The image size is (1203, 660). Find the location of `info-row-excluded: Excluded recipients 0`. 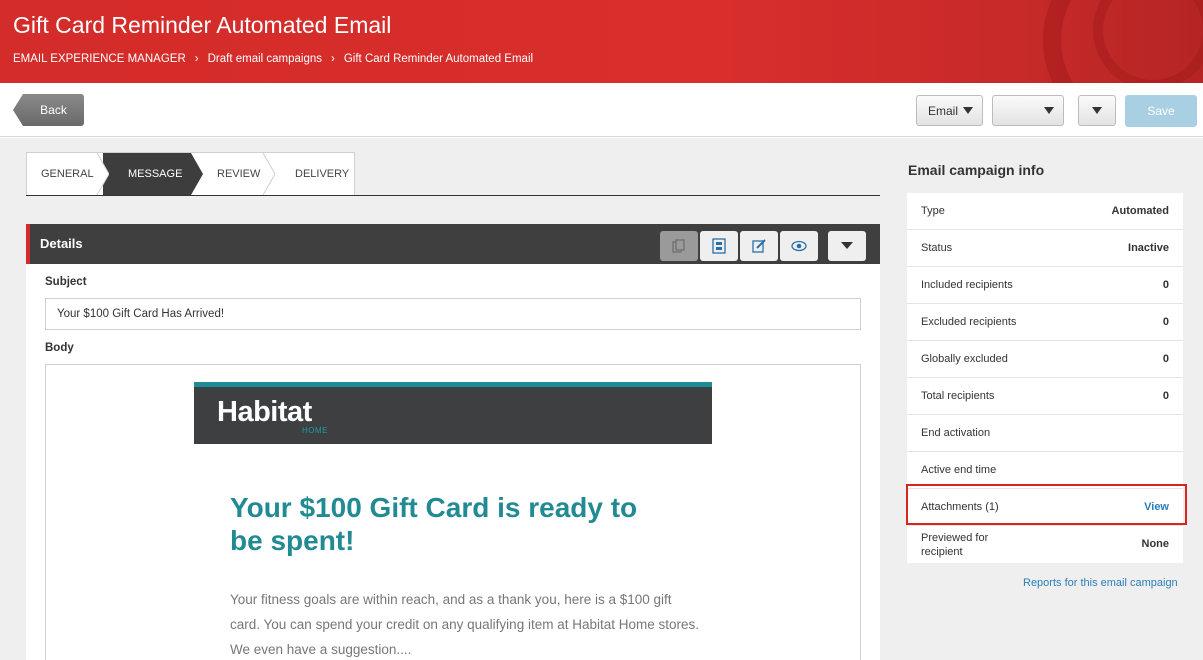

info-row-excluded: Excluded recipients 0 is located at coordinates (1045, 322).